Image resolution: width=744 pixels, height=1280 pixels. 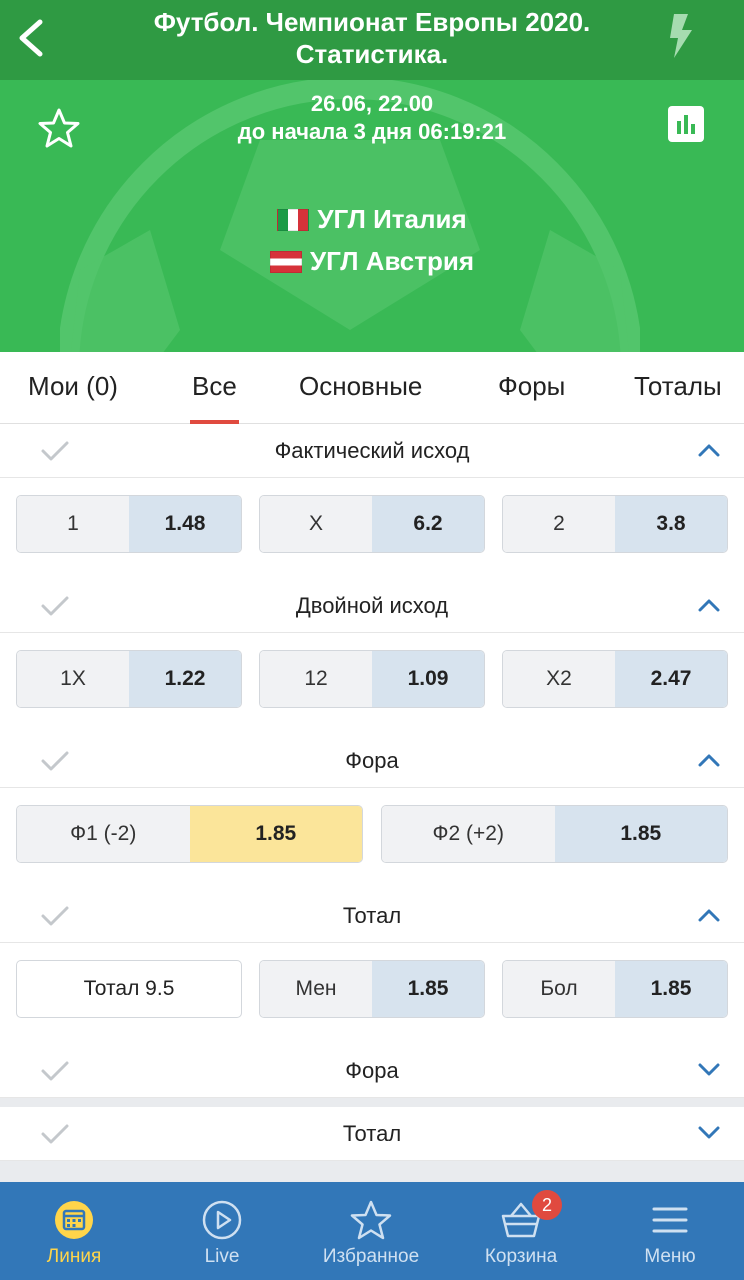 I want to click on odd-name: Ф1 (-2), so click(x=103, y=834).